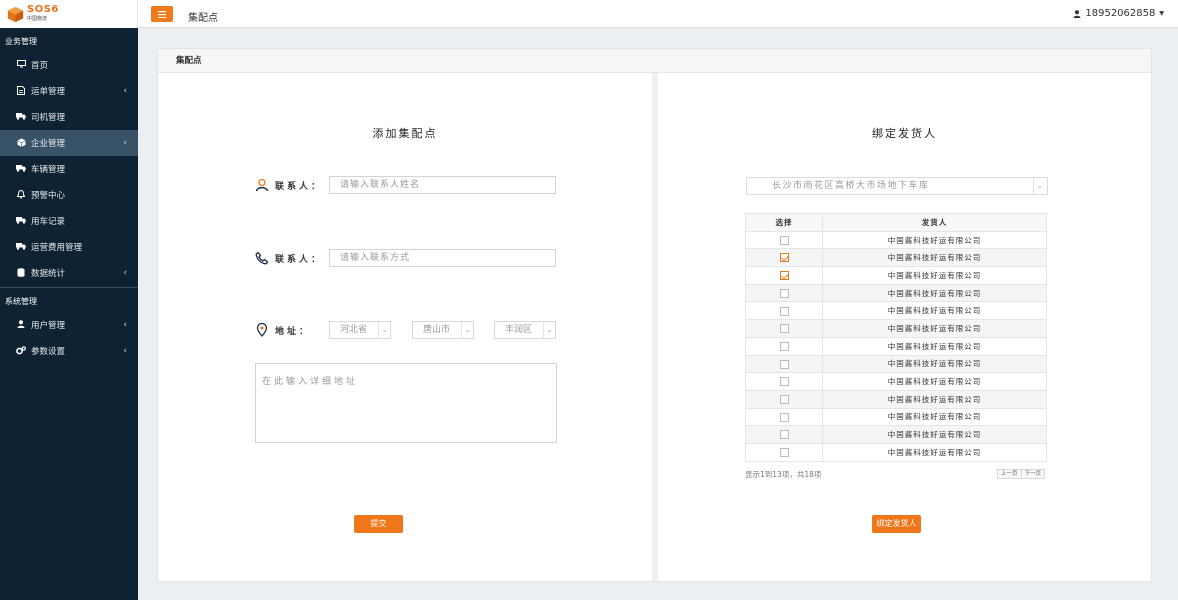 This screenshot has width=1178, height=600. I want to click on chevron-left-icon: ‹, so click(125, 351).